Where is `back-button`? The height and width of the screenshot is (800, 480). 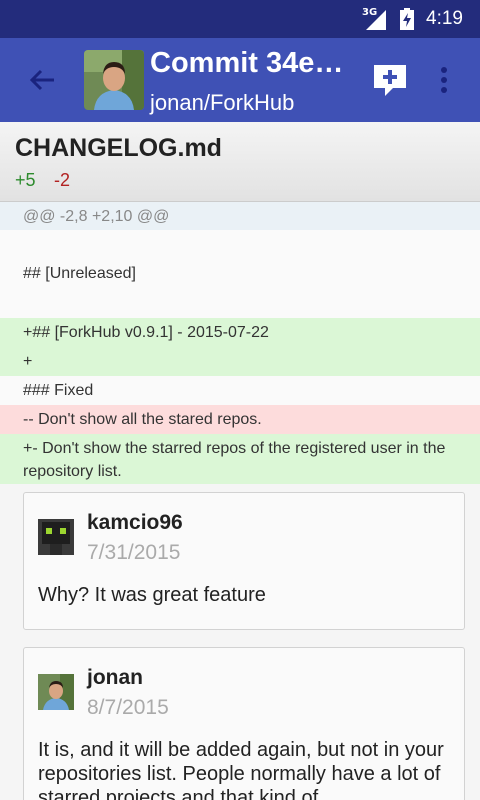
back-button is located at coordinates (42, 80).